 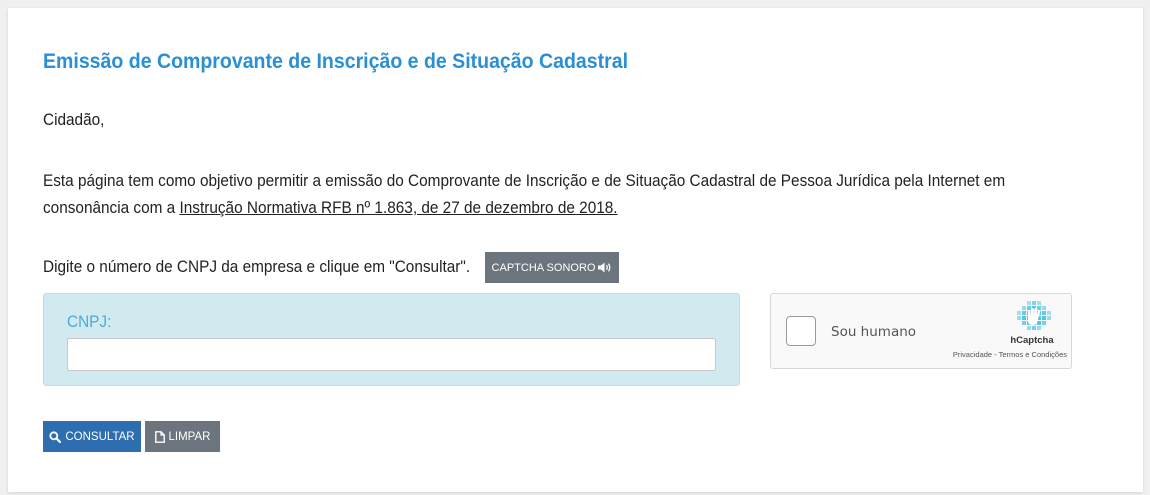 I want to click on document-icon, so click(x=159, y=436).